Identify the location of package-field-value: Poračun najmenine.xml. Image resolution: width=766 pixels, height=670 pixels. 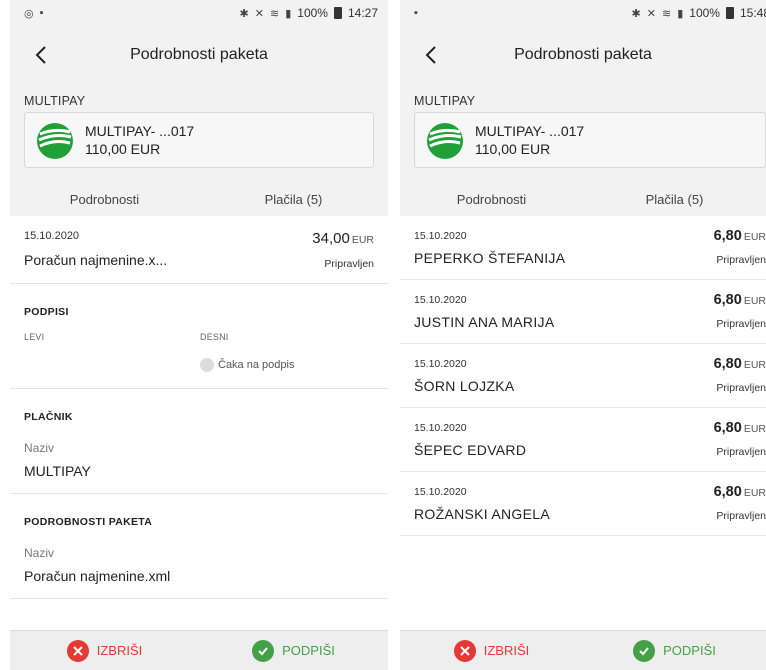
(97, 576).